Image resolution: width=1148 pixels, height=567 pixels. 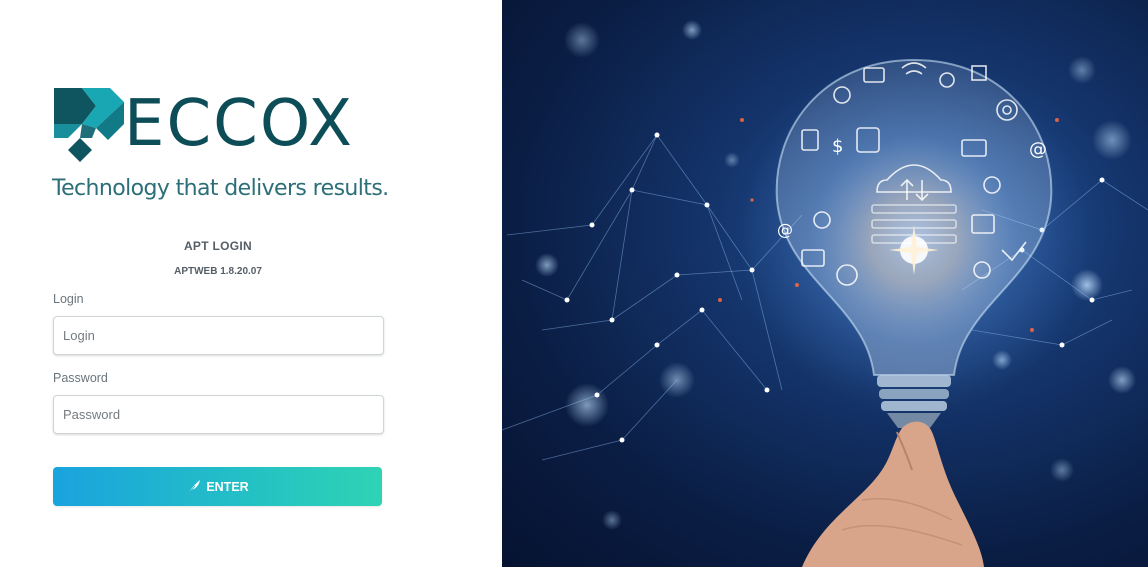 I want to click on eccox-logo-mark-icon, so click(x=89, y=125).